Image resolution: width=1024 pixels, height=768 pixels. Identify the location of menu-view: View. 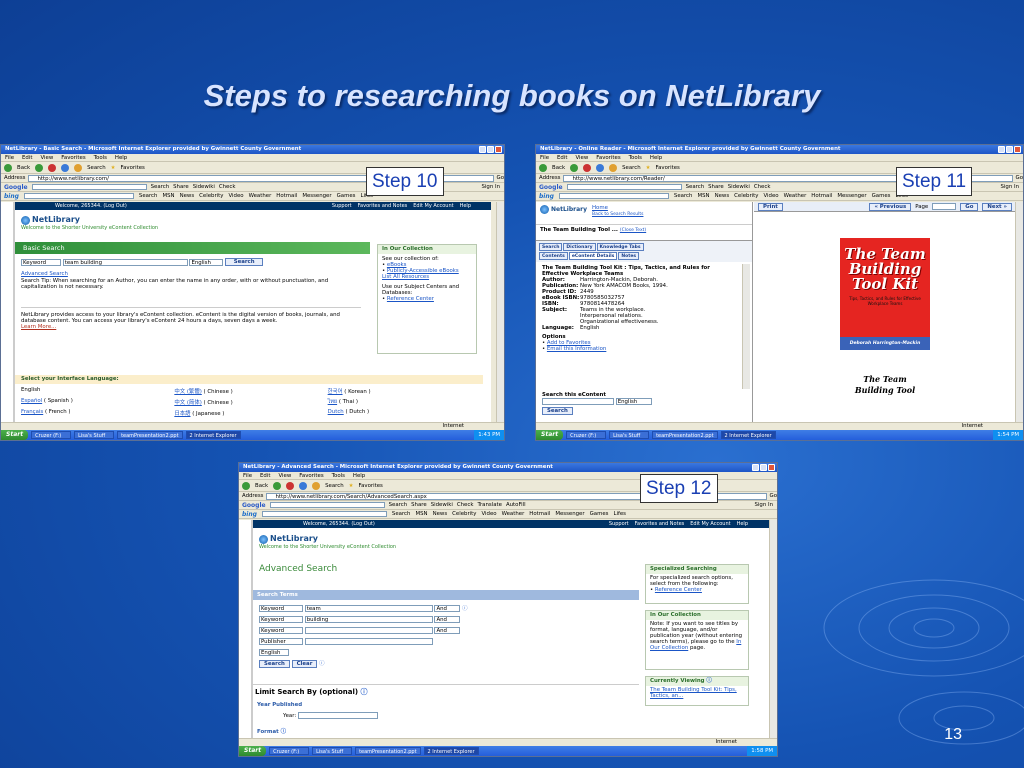
(46, 157).